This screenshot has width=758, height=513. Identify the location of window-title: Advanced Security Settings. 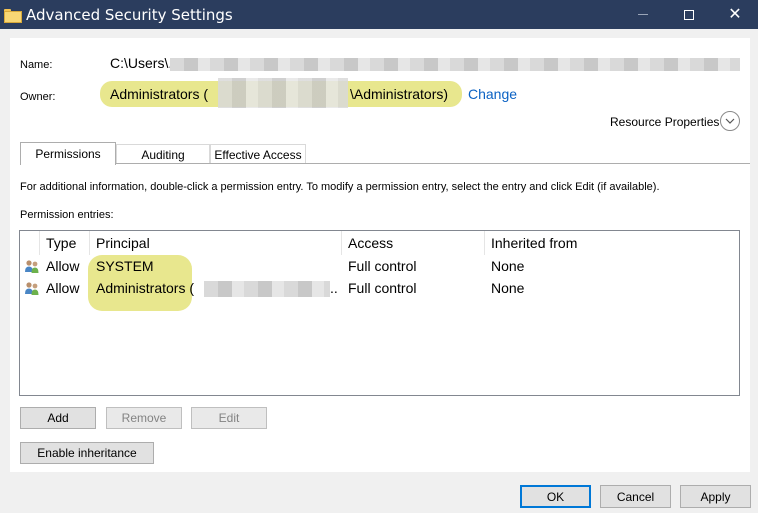
(129, 14).